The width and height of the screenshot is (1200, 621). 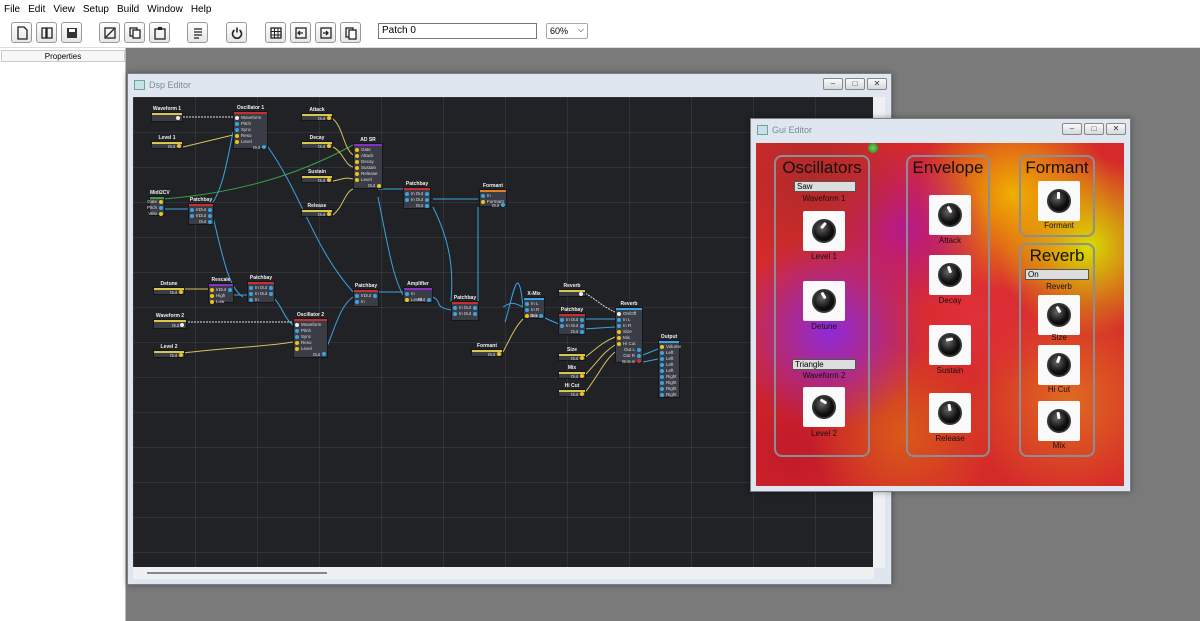 I want to click on node-detune: Detune Out, so click(x=169, y=288).